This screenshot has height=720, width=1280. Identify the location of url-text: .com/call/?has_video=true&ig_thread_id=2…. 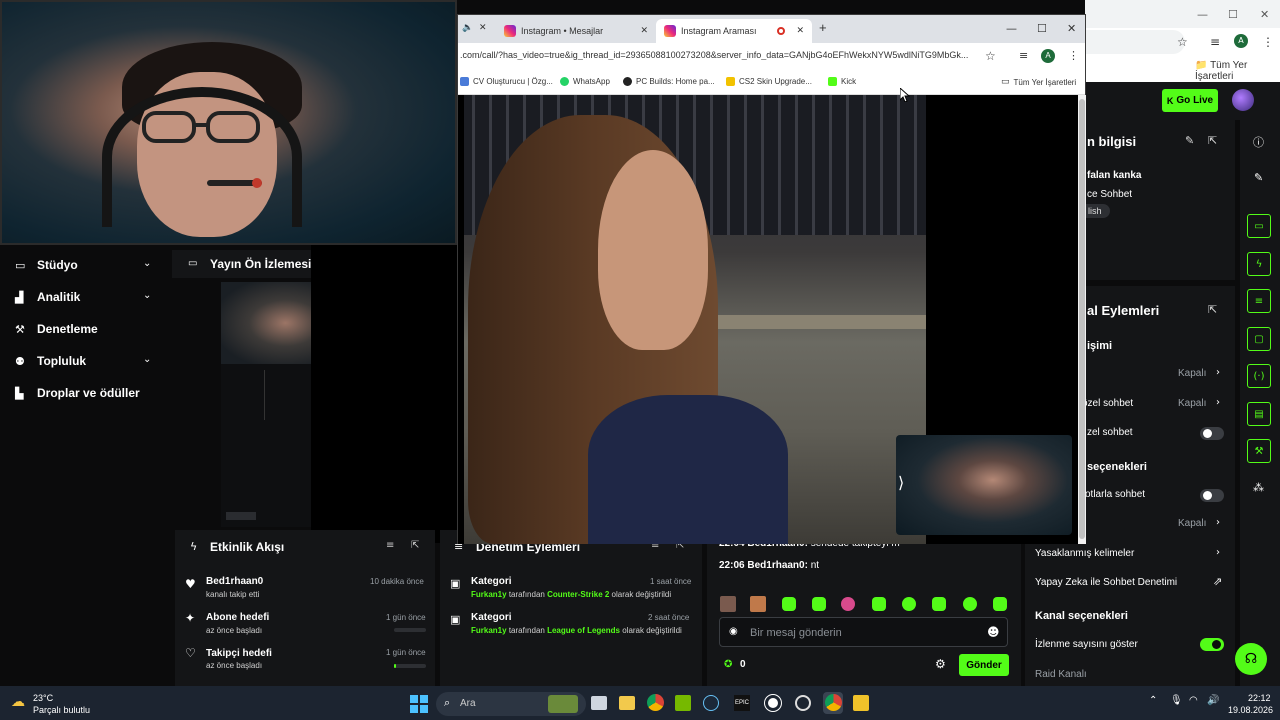
(715, 55).